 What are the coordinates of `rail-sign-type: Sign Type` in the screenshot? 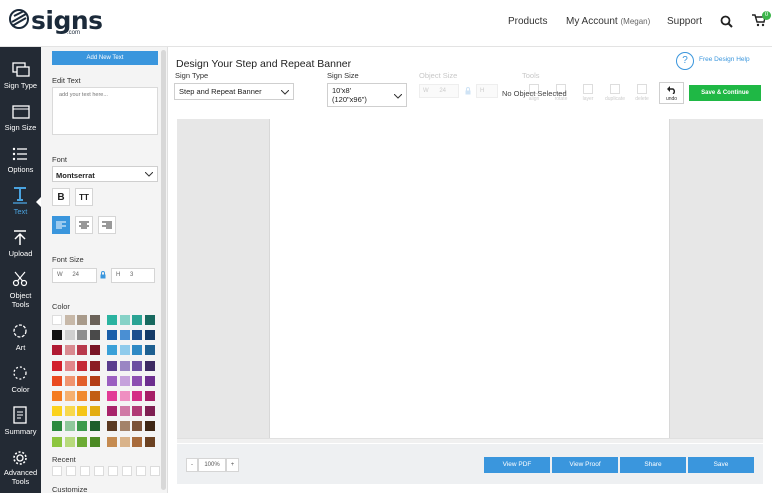 It's located at (20, 78).